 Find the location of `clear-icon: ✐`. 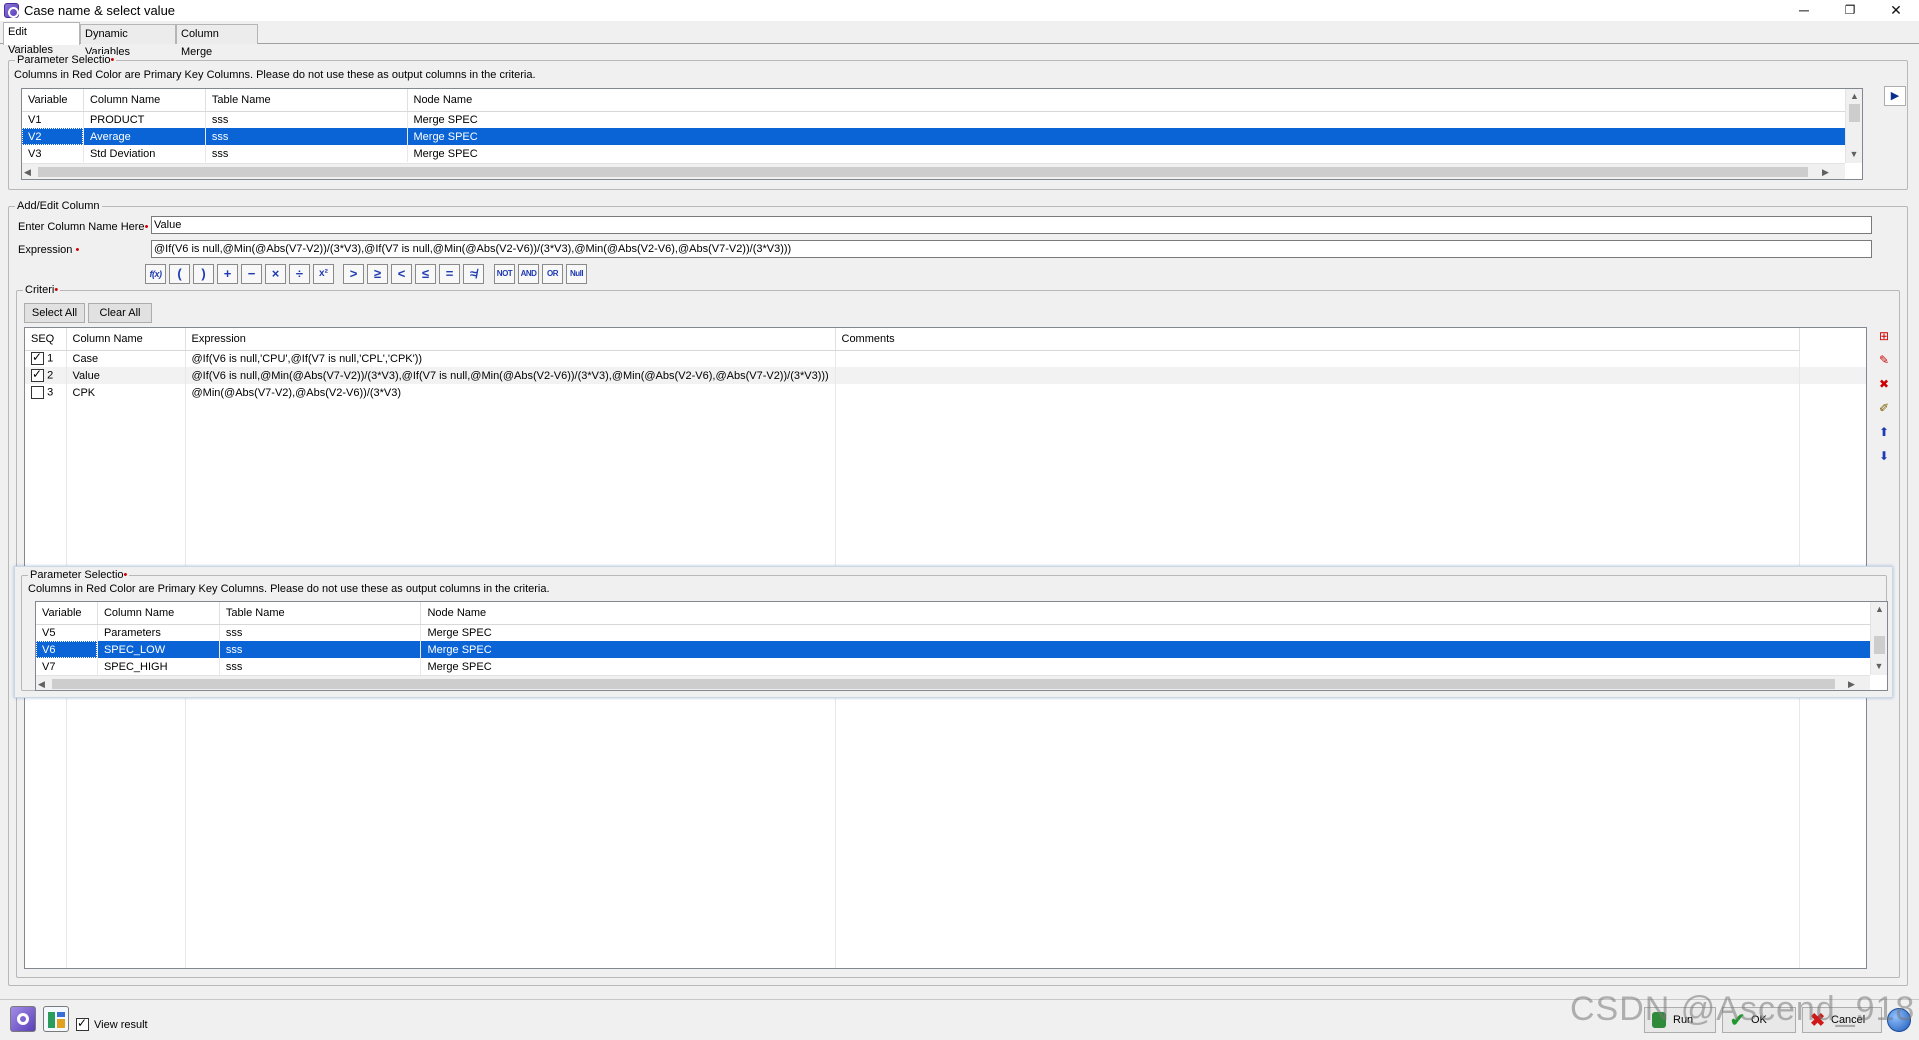

clear-icon: ✐ is located at coordinates (1884, 409).